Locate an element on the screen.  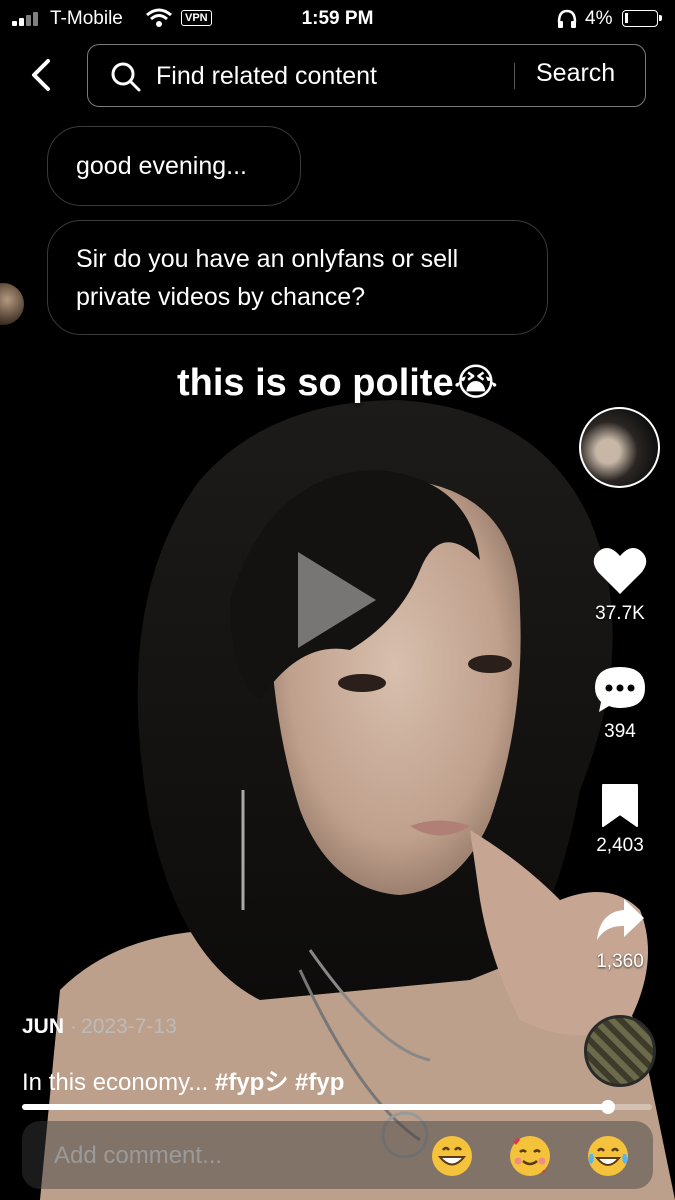
share-count: 1,360 is located at coordinates (620, 961).